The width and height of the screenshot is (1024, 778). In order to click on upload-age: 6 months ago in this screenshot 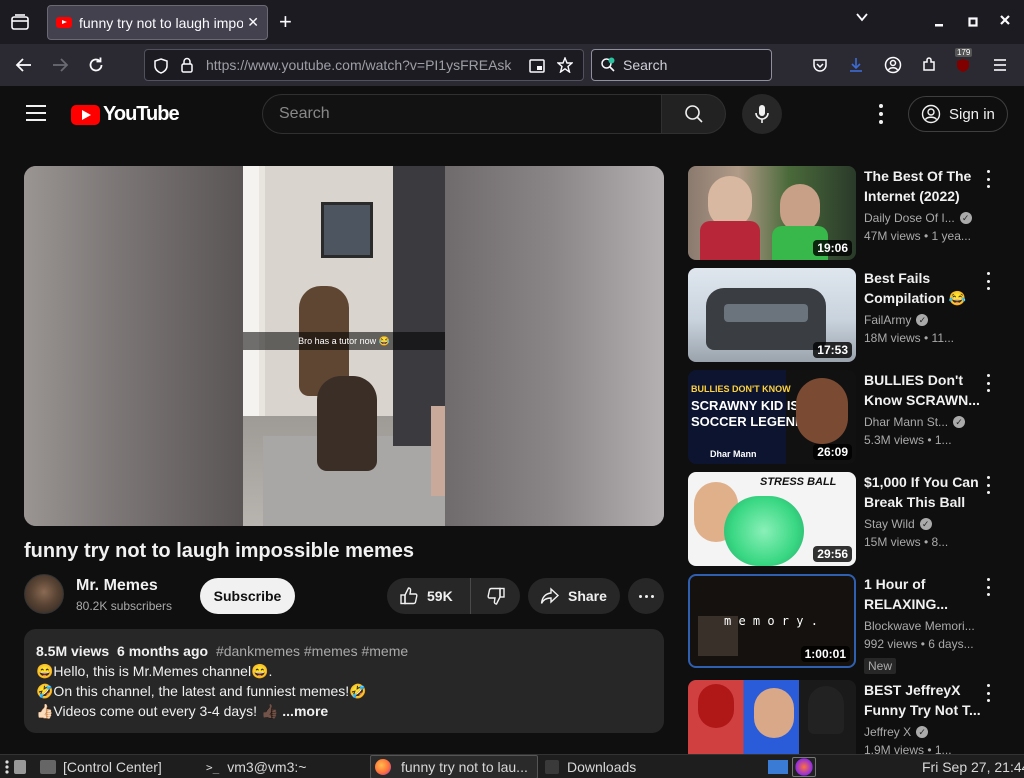, I will do `click(163, 651)`.